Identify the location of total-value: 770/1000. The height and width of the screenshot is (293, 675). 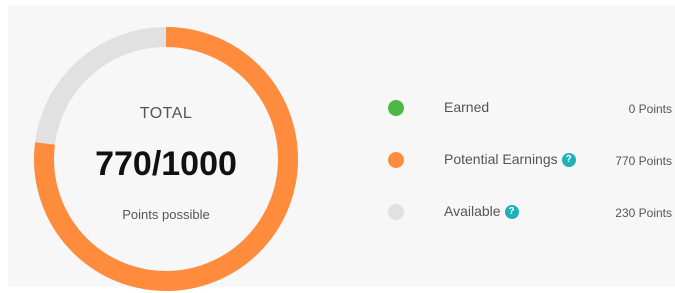
(166, 164).